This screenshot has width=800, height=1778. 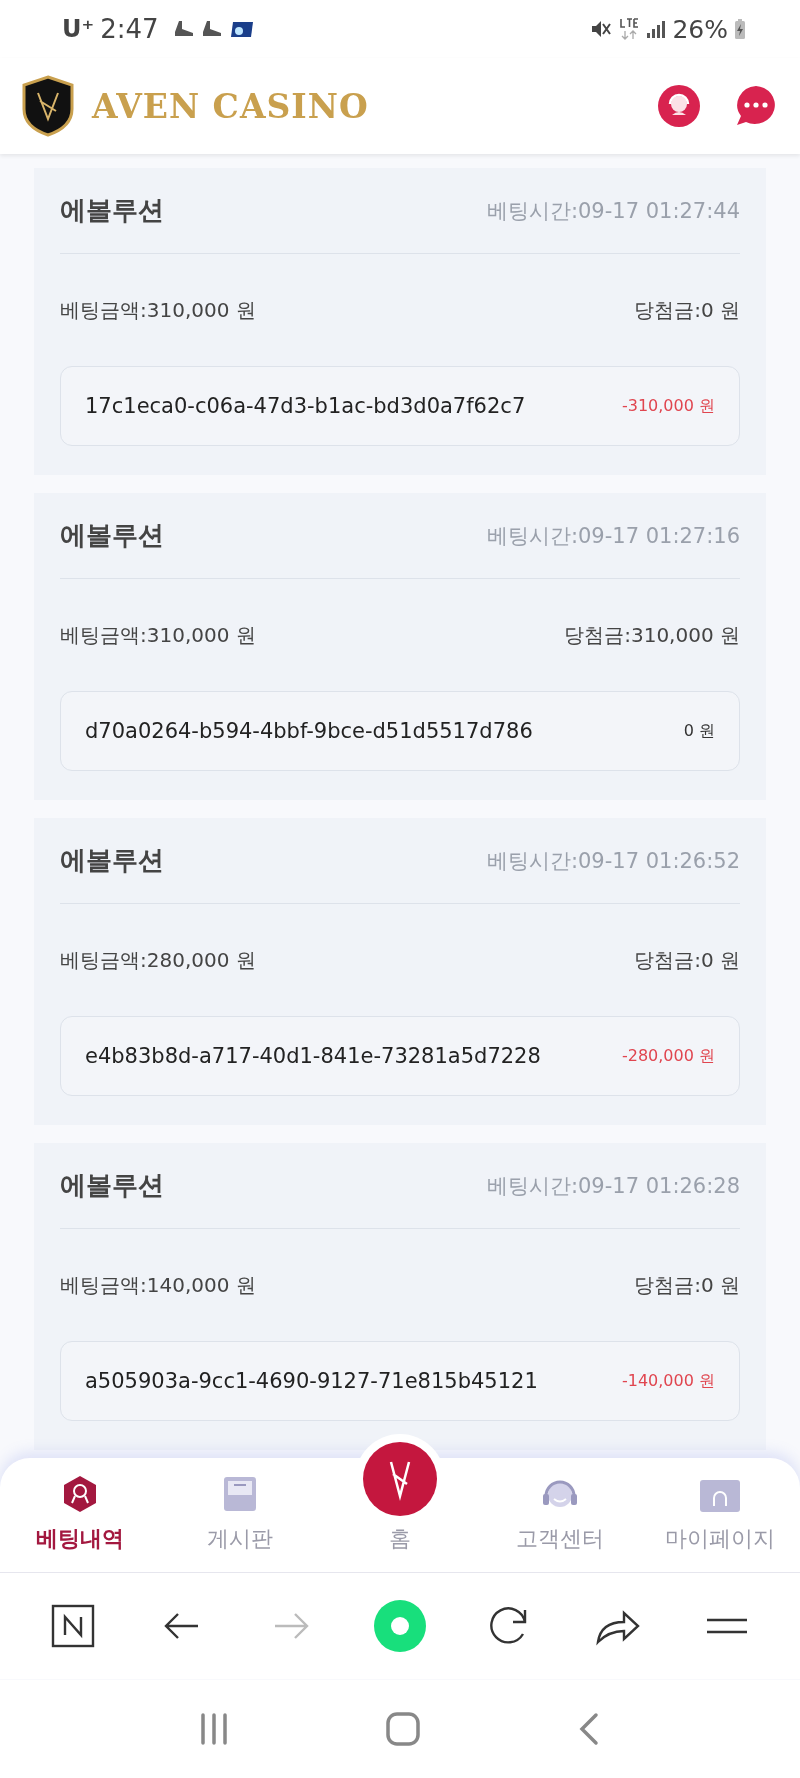 I want to click on transaction-id: e4b83b8d-a717-40d1-841e-73281a5d7228, so click(x=313, y=1056).